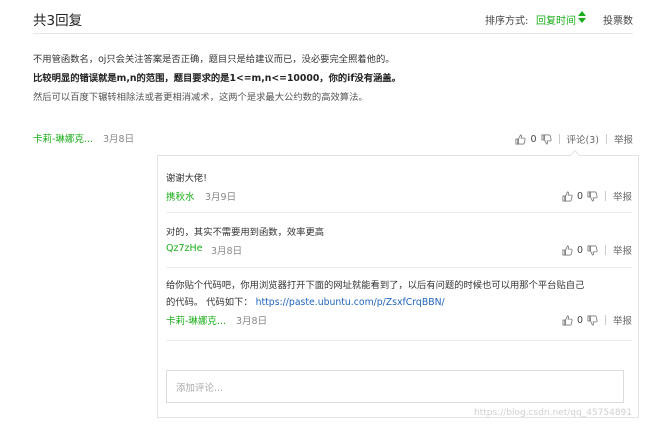 This screenshot has width=650, height=429. I want to click on comment-text: 谢谢大佬!, so click(186, 178).